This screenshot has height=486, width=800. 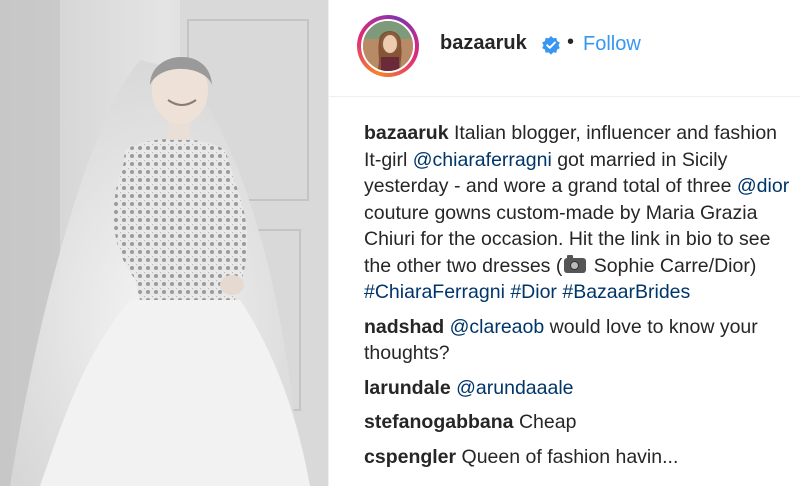 I want to click on comment-text: Cheap, so click(x=547, y=422).